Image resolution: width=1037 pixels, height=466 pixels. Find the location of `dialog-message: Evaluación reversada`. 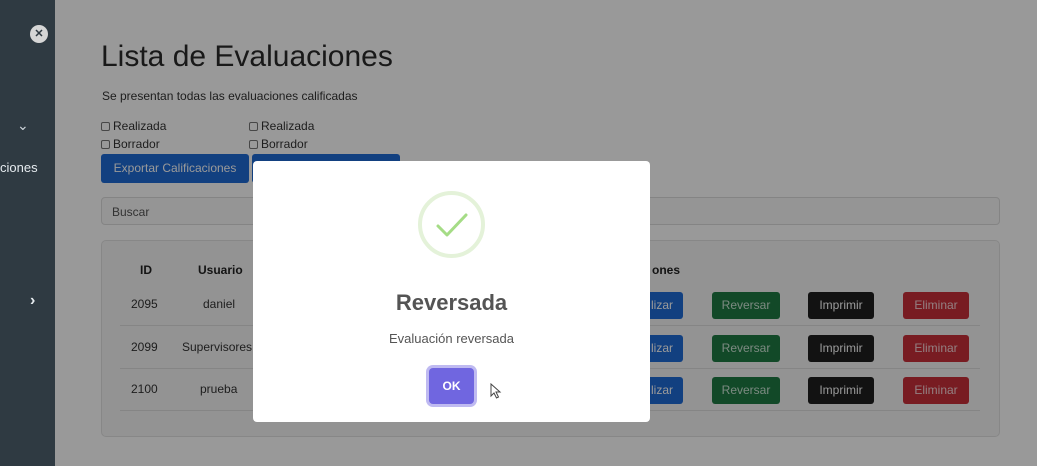

dialog-message: Evaluación reversada is located at coordinates (451, 338).